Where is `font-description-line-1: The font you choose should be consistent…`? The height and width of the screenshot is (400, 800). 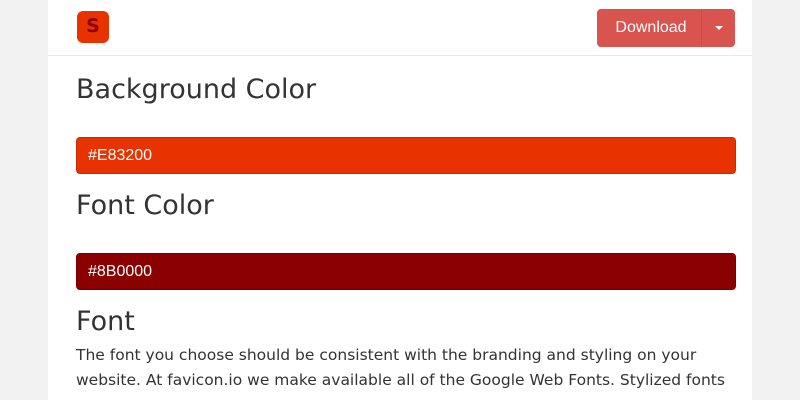 font-description-line-1: The font you choose should be consistent… is located at coordinates (386, 355).